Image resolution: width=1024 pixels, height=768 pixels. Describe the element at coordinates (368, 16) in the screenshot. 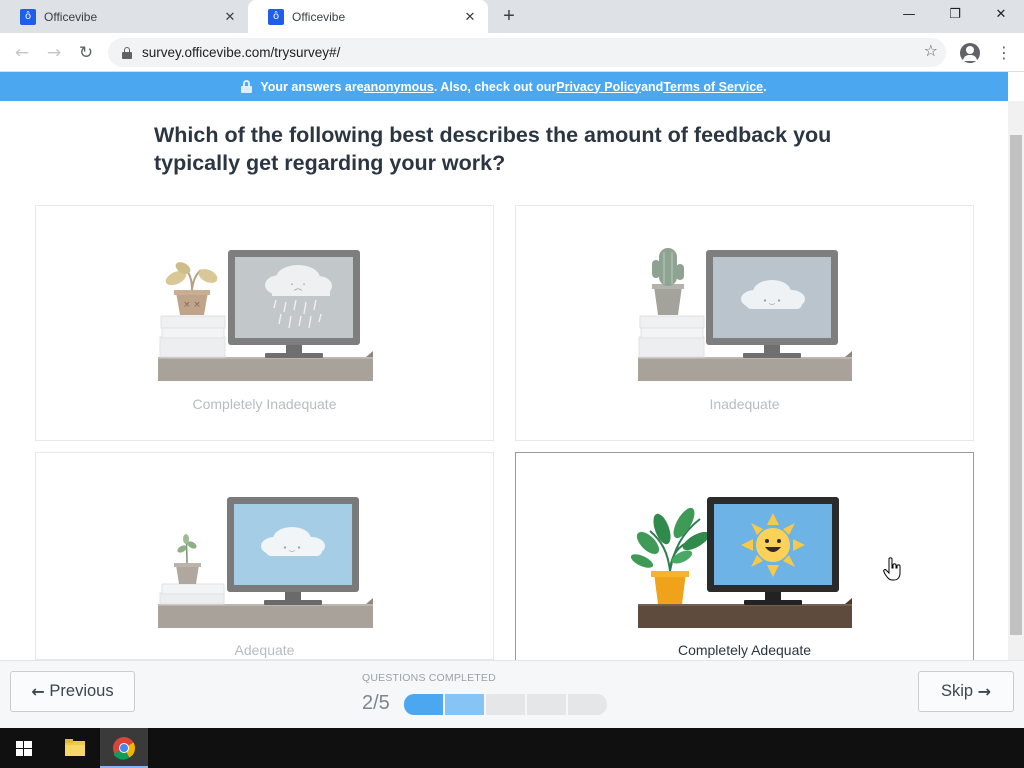

I see `tab-officevibe-2: ô Officevibe ✕` at that location.